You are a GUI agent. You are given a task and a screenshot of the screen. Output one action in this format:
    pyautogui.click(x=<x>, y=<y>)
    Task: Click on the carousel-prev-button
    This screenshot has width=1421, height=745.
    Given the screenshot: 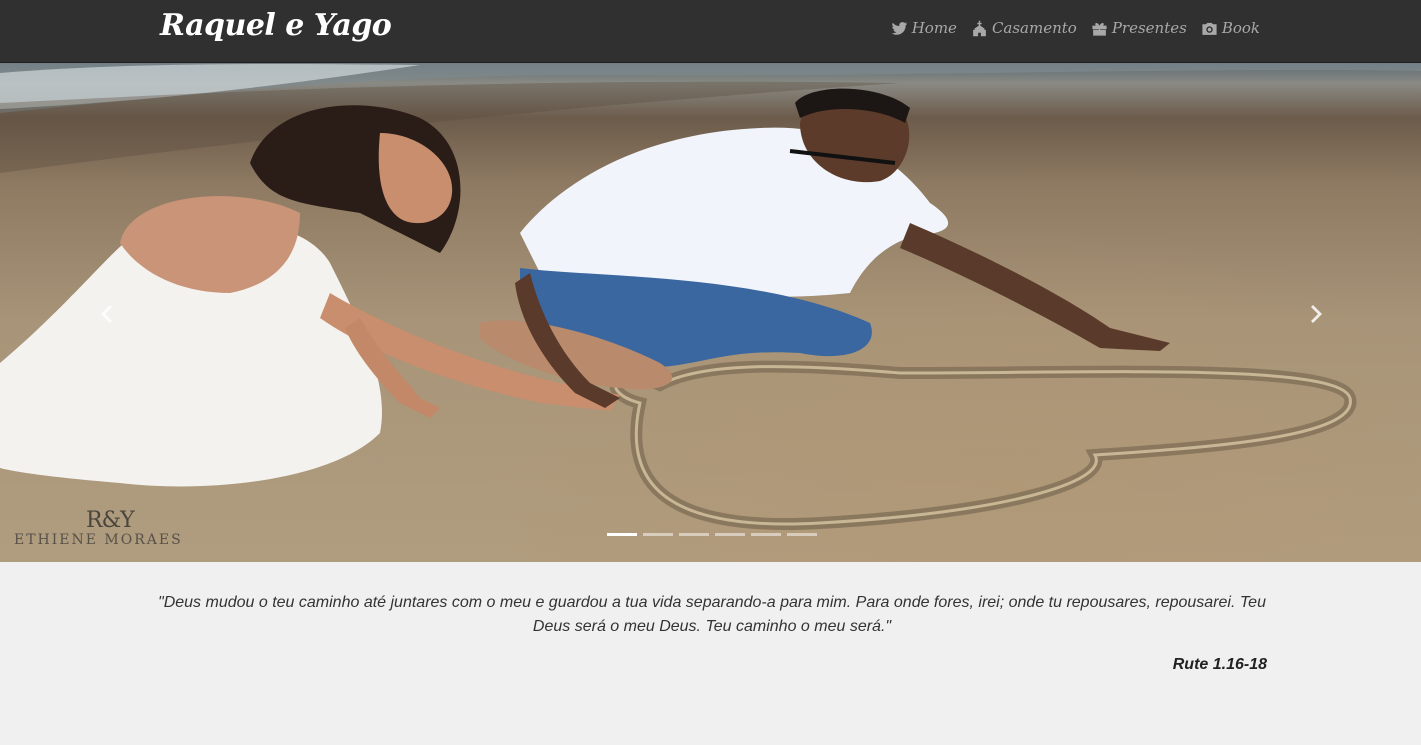 What is the action you would take?
    pyautogui.click(x=106, y=314)
    